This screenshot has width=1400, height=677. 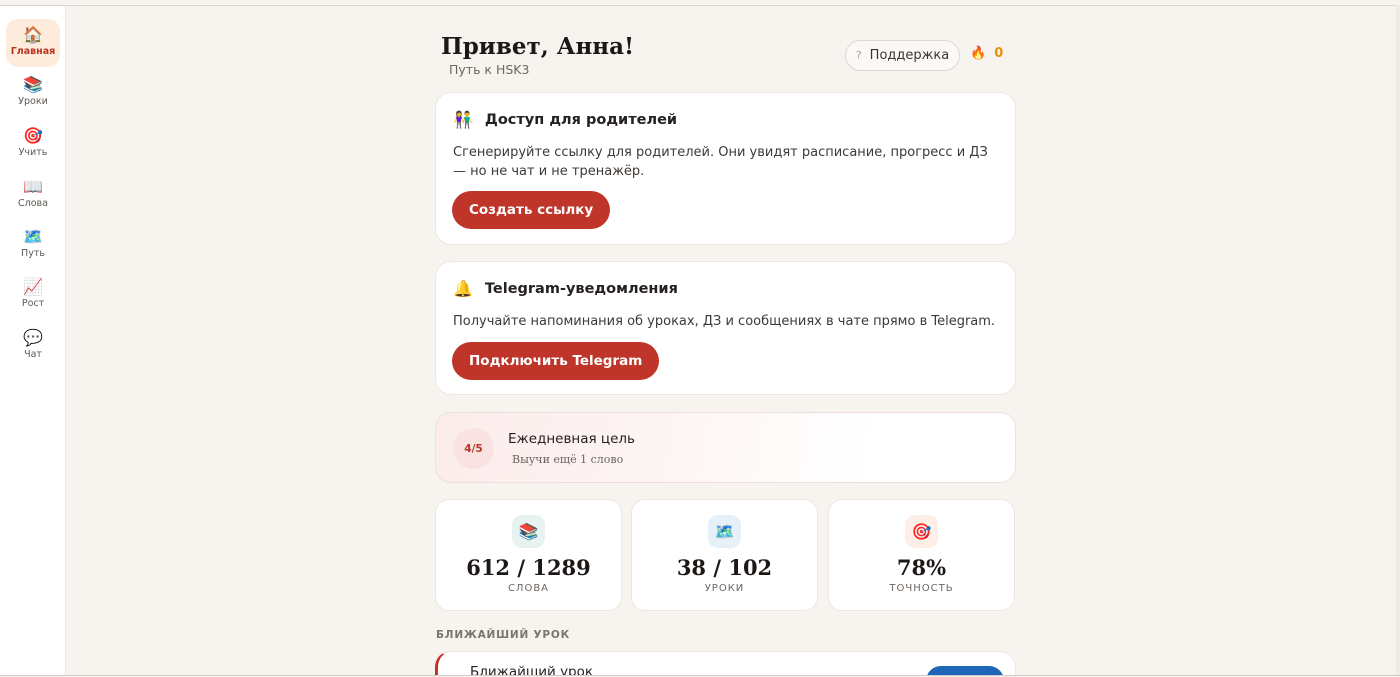 What do you see at coordinates (33, 286) in the screenshot?
I see `chart-up-icon: 📈` at bounding box center [33, 286].